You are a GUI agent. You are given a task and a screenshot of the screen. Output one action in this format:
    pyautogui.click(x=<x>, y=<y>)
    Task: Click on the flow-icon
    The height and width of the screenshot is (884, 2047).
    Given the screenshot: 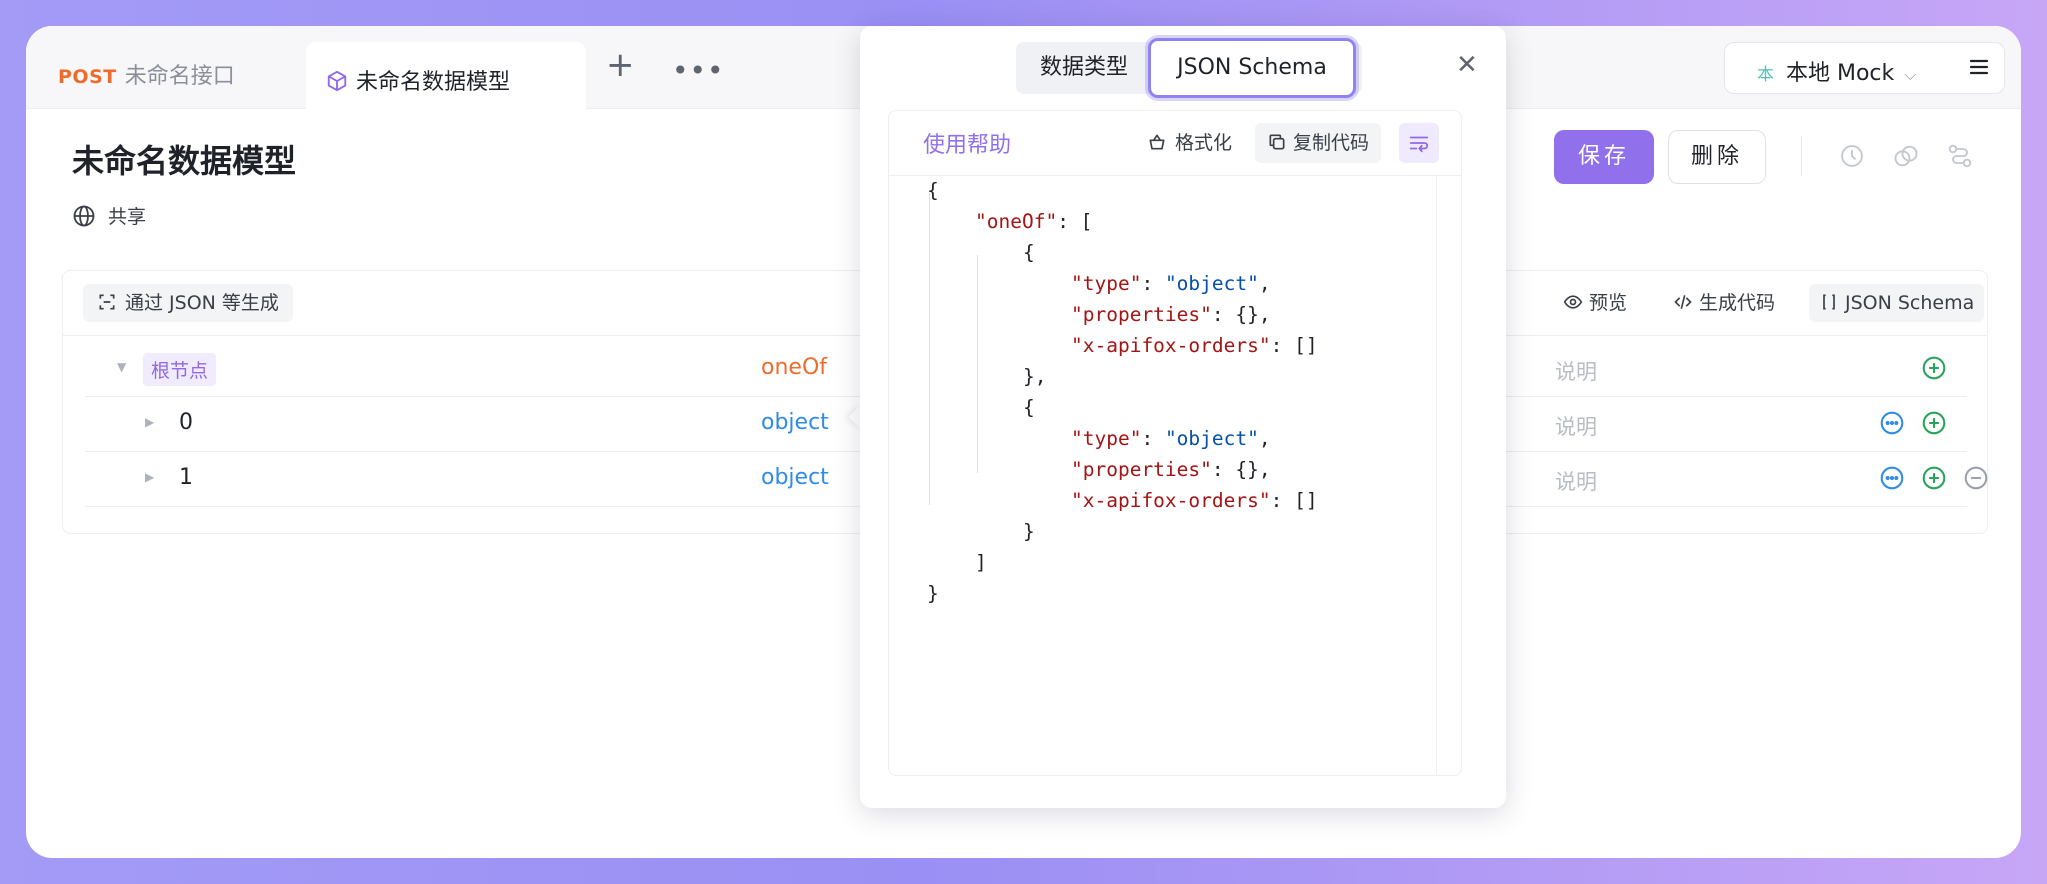 What is the action you would take?
    pyautogui.click(x=1960, y=156)
    